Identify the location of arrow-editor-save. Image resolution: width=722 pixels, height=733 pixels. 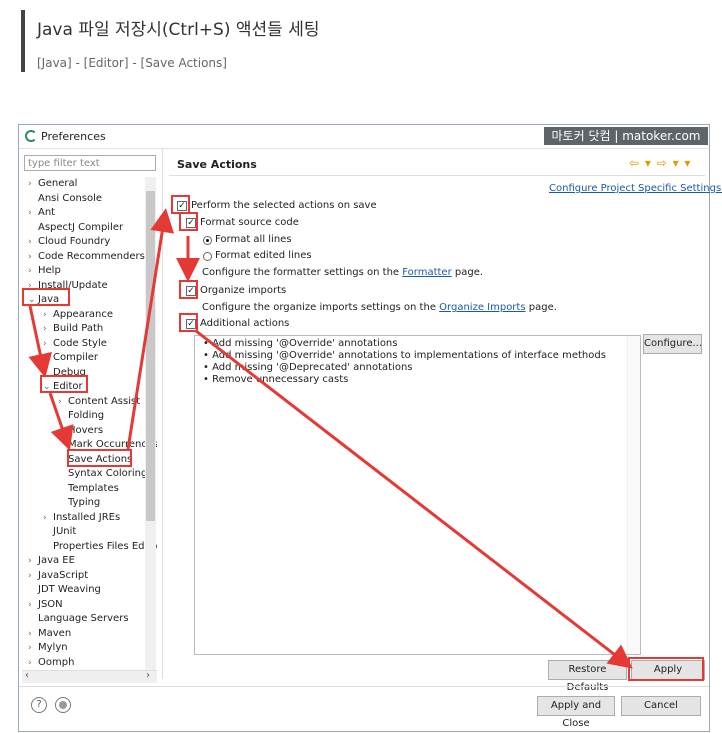
(61, 421).